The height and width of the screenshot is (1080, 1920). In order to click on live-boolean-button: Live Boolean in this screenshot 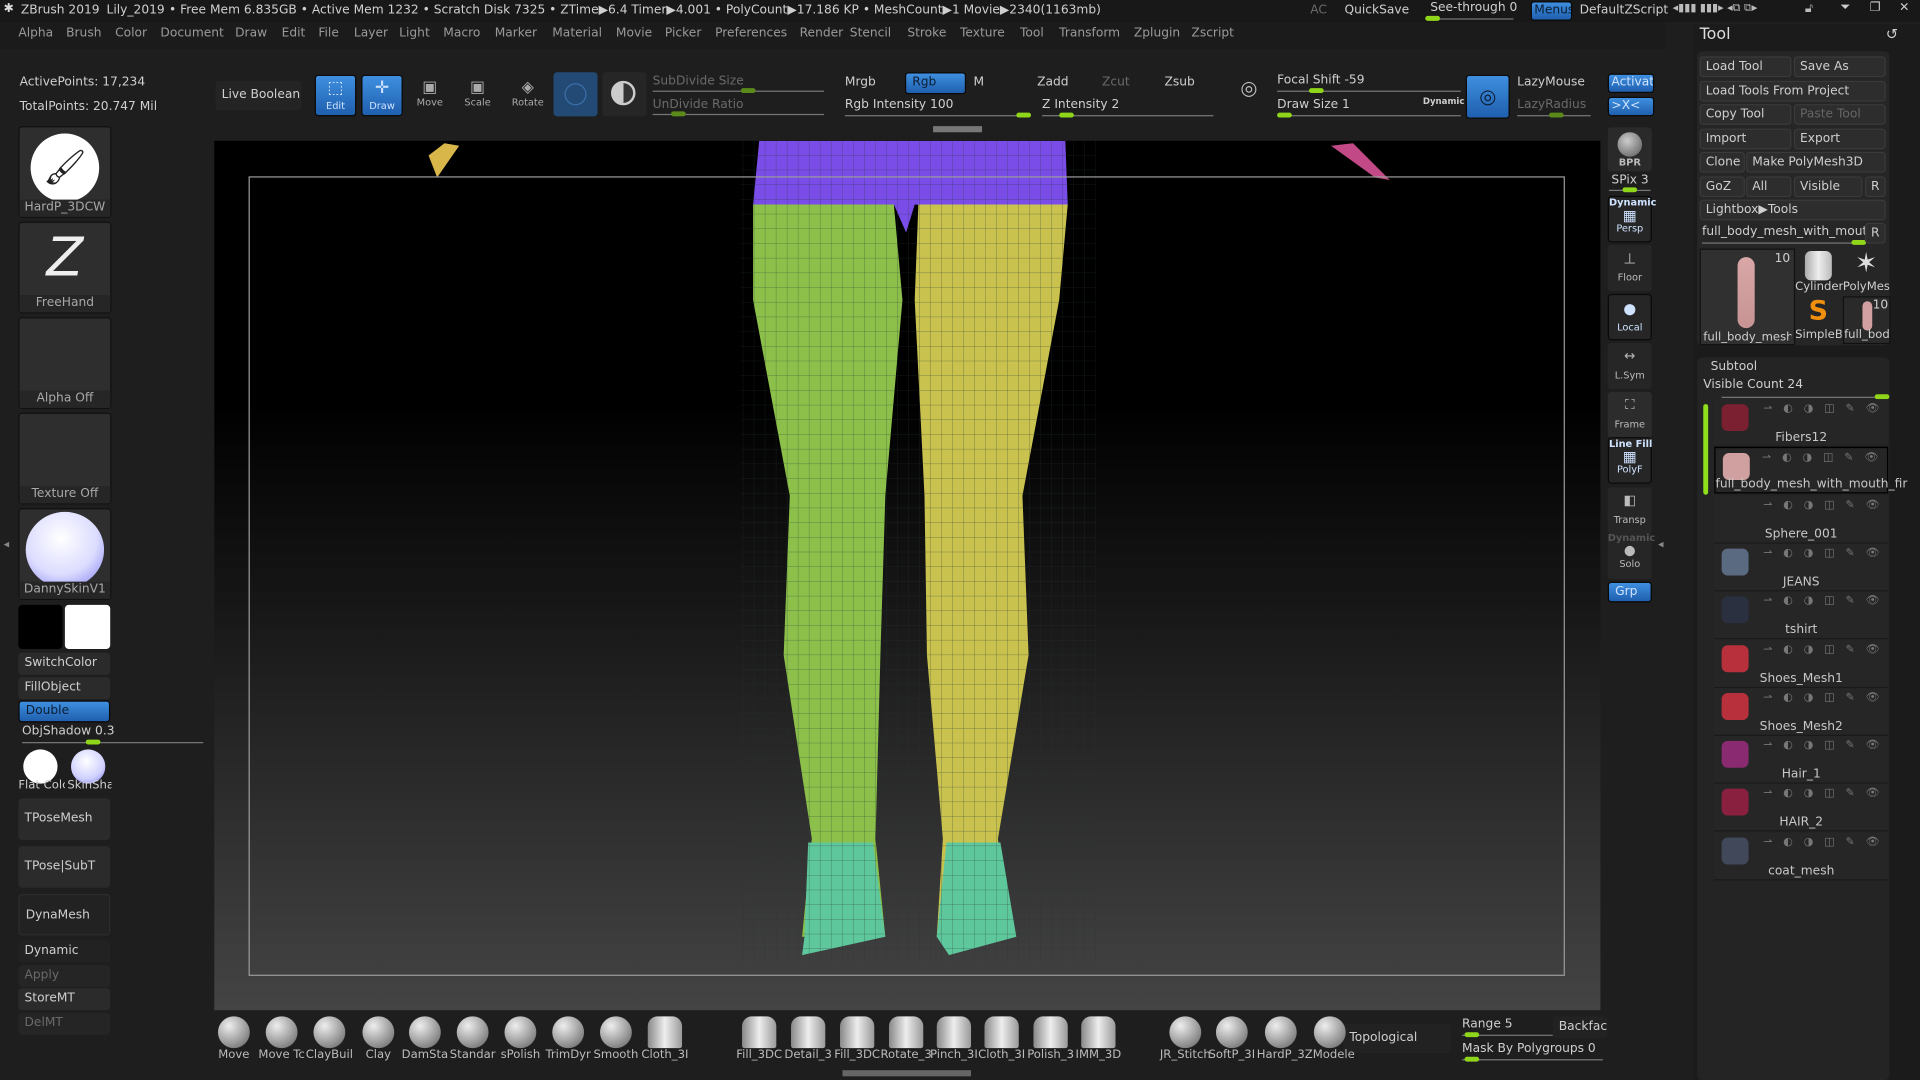, I will do `click(258, 95)`.